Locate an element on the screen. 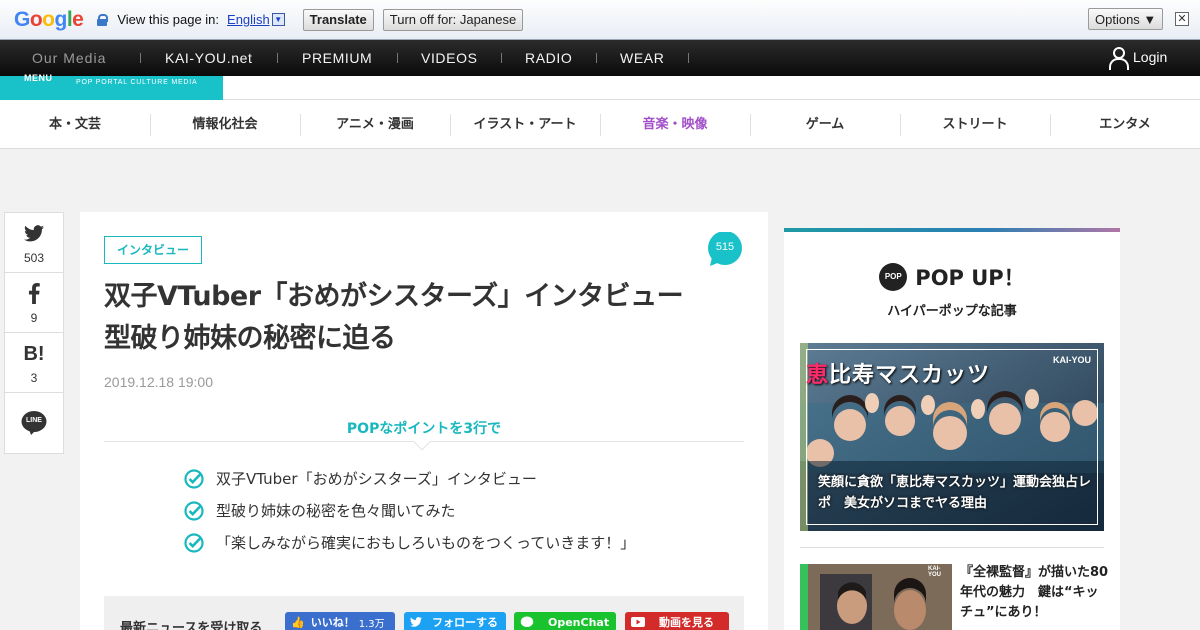  facebook-icon is located at coordinates (34, 293).